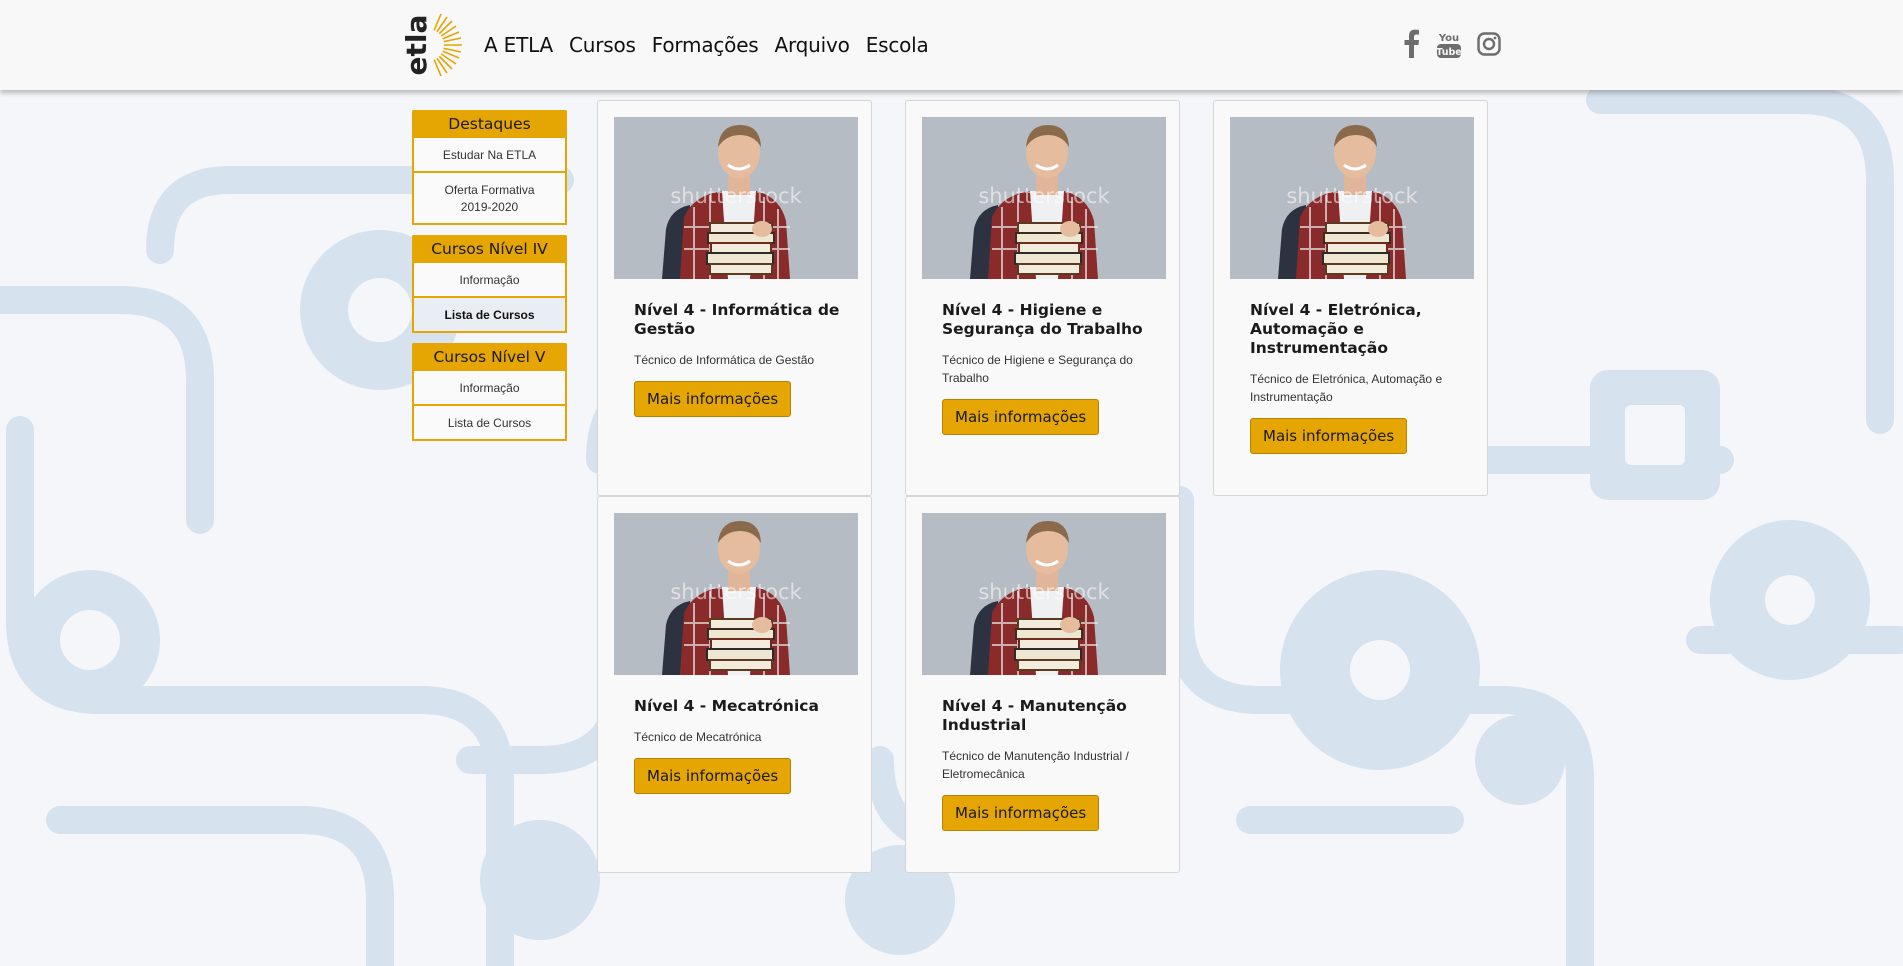 The height and width of the screenshot is (966, 1903). Describe the element at coordinates (1448, 52) in the screenshot. I see `youtube-text-bottom: Tube` at that location.